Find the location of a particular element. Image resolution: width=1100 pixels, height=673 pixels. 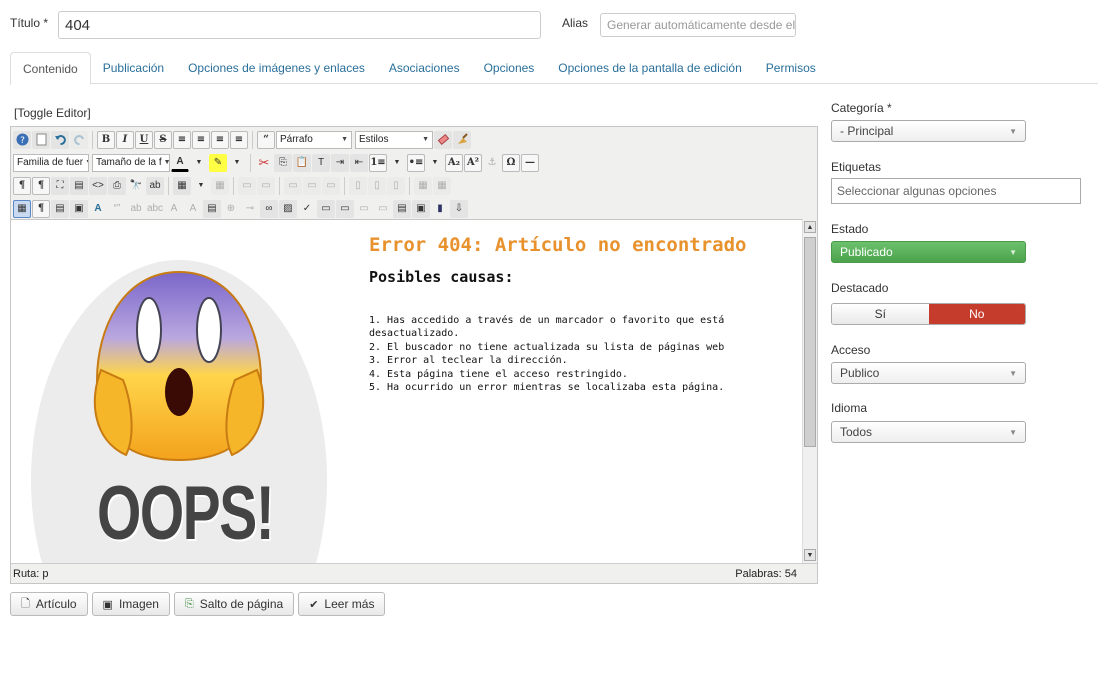

superscript-icon: A² is located at coordinates (473, 162).